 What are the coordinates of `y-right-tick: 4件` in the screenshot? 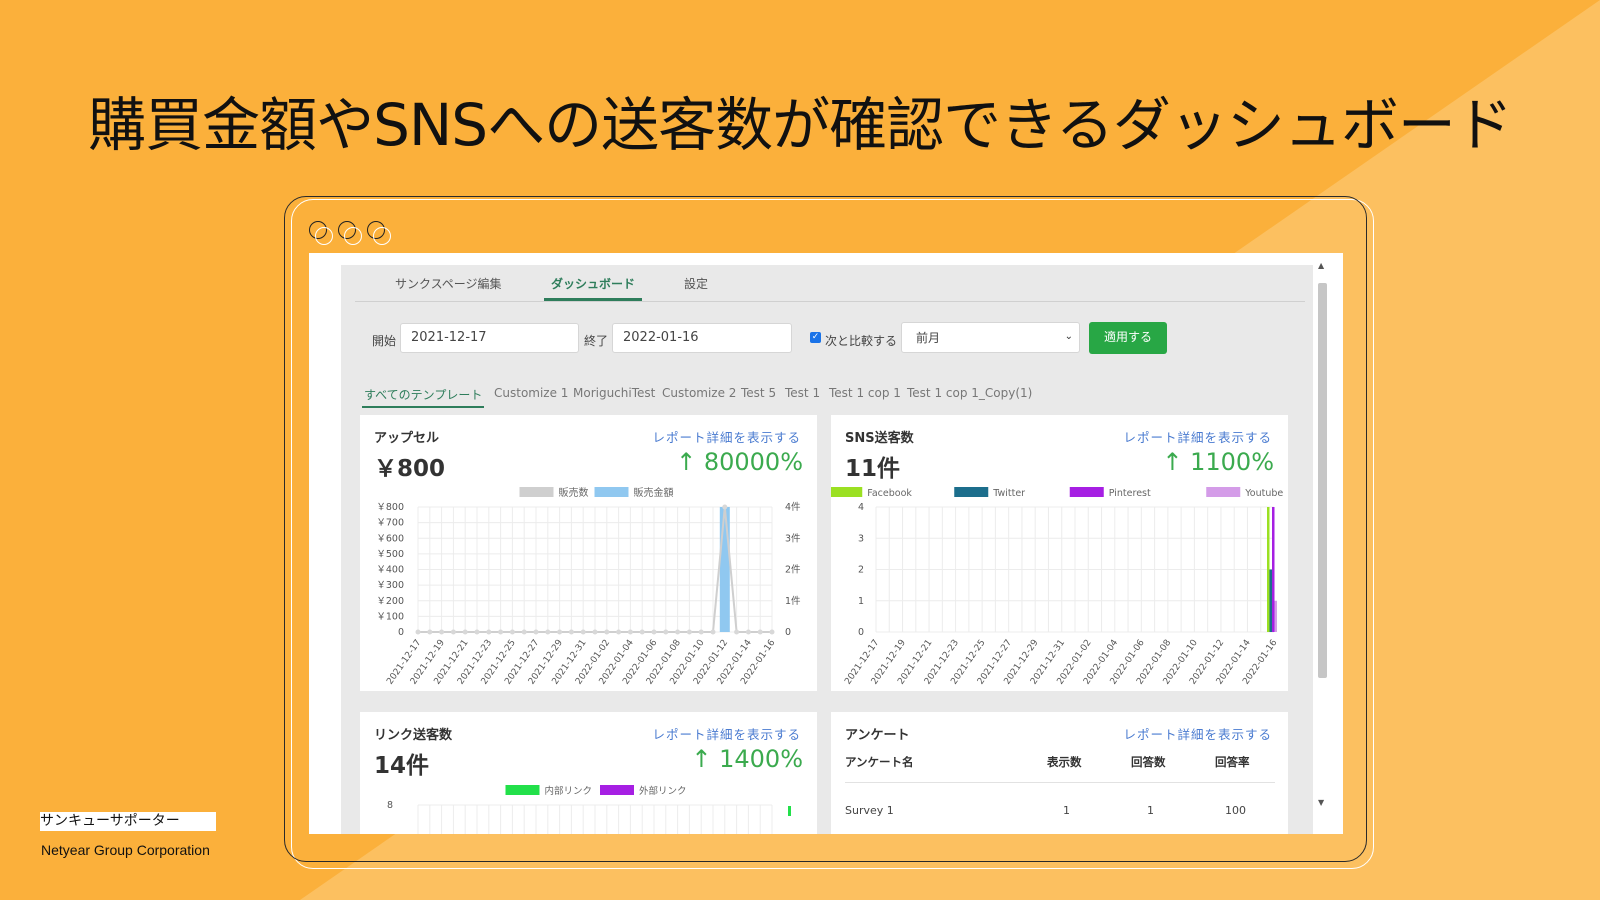 It's located at (793, 507).